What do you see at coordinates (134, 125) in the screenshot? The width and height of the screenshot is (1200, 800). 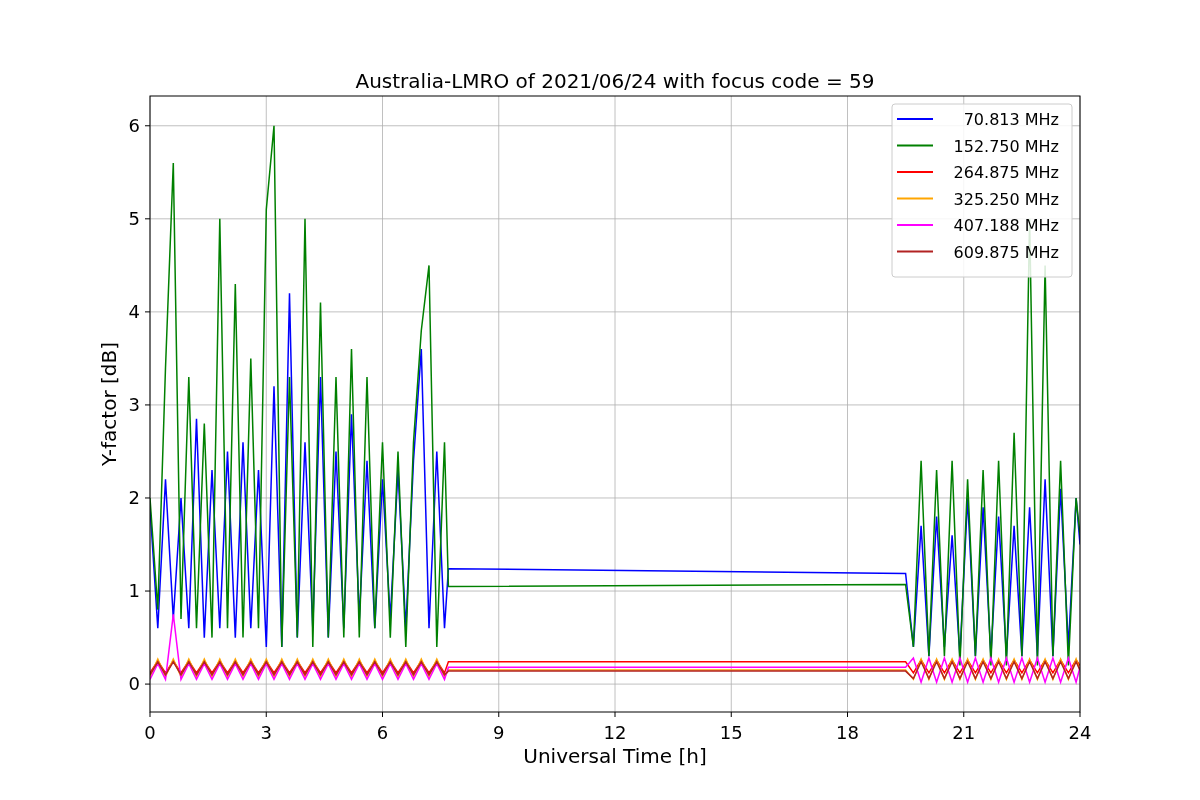 I see `y-tick-label: 6` at bounding box center [134, 125].